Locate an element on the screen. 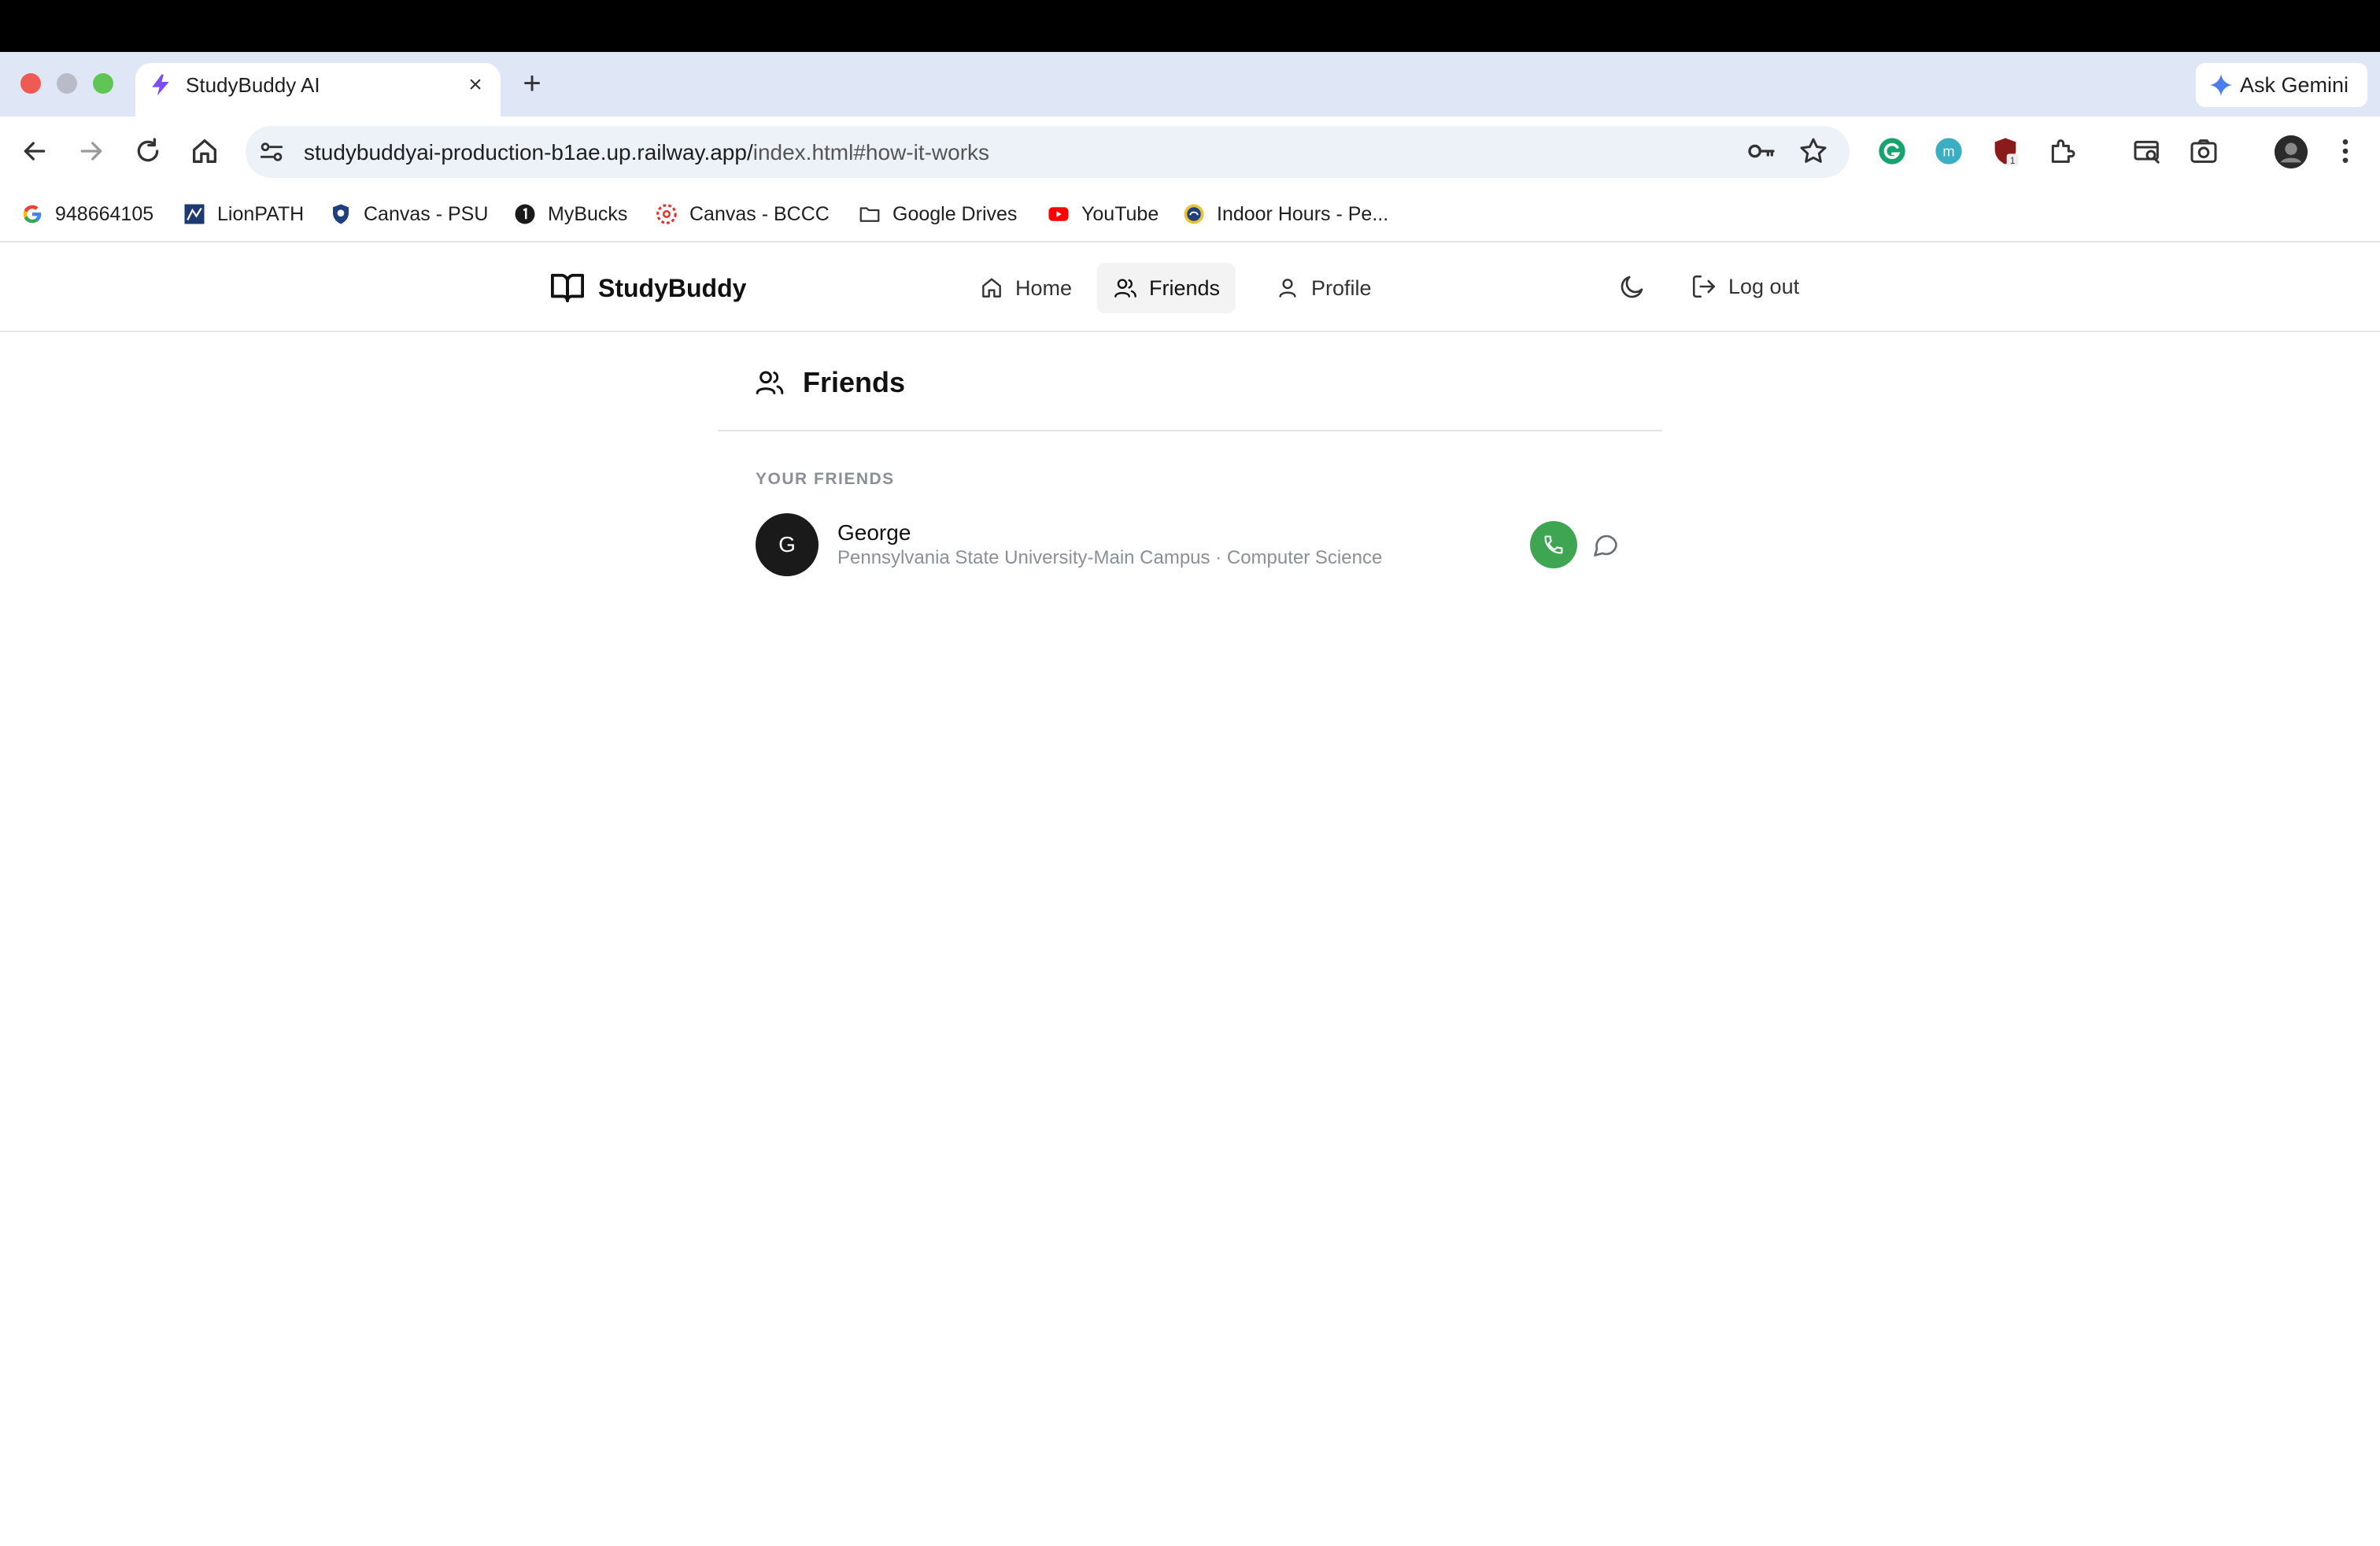  nav-home: Home is located at coordinates (1025, 288).